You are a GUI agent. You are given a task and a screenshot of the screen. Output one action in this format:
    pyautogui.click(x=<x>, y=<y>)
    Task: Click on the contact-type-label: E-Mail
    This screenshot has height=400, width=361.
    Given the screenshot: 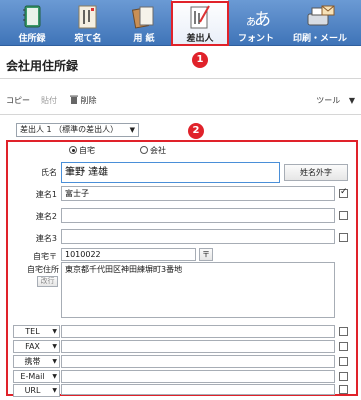 What is the action you would take?
    pyautogui.click(x=32, y=376)
    